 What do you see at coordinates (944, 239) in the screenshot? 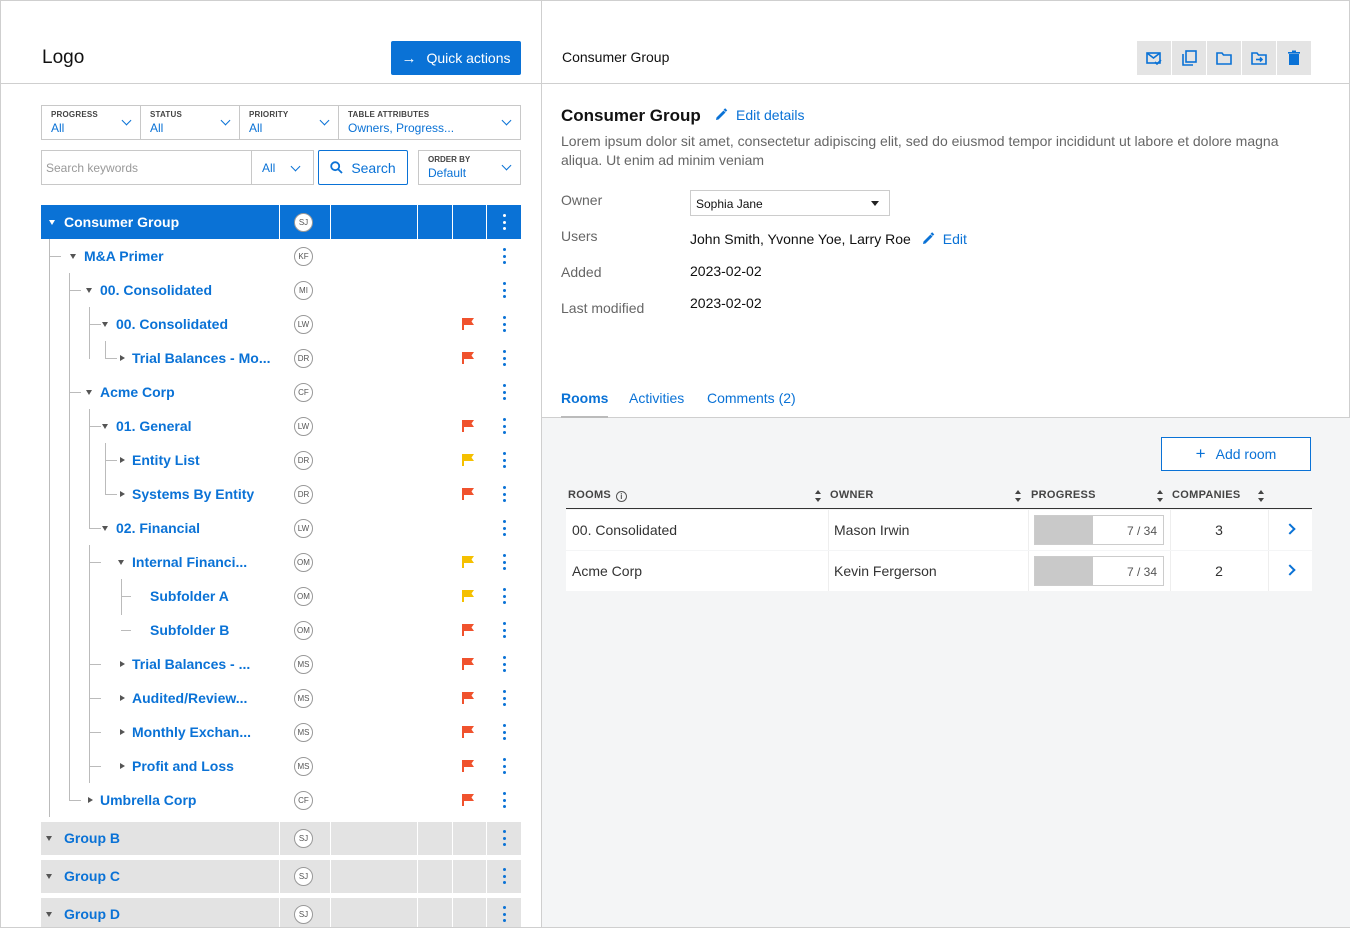
I see `edit-users-link: Edit` at bounding box center [944, 239].